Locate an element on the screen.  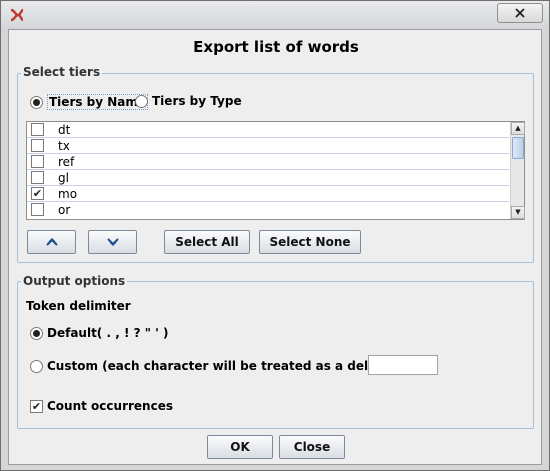
window-close-button is located at coordinates (520, 13).